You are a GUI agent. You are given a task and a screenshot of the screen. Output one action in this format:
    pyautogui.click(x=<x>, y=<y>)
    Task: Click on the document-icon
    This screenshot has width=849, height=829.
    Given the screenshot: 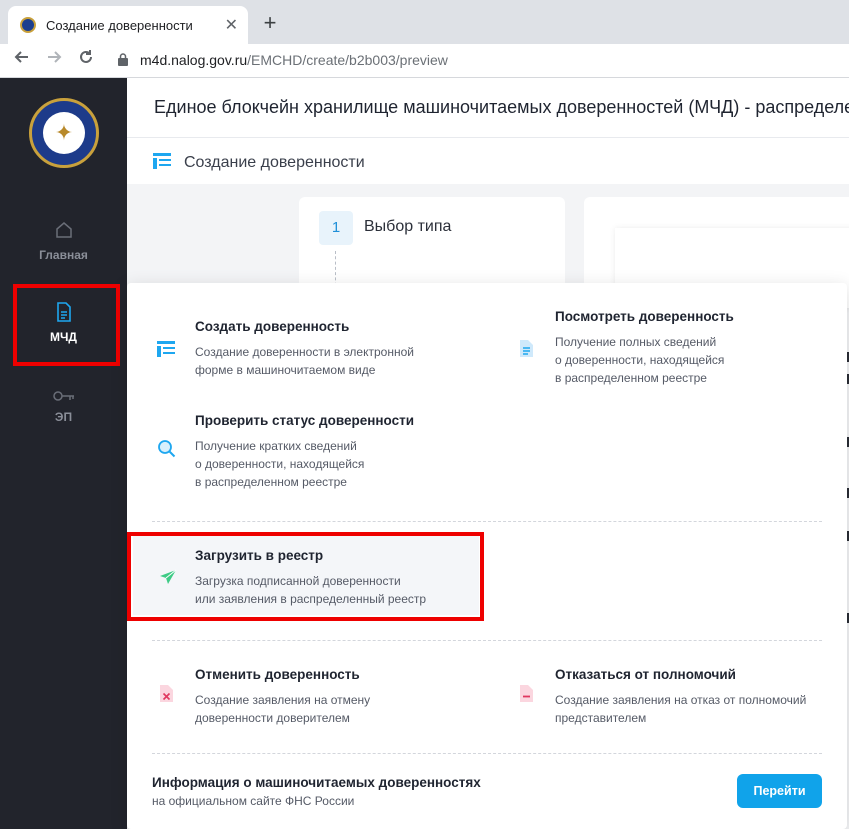 What is the action you would take?
    pyautogui.click(x=526, y=348)
    